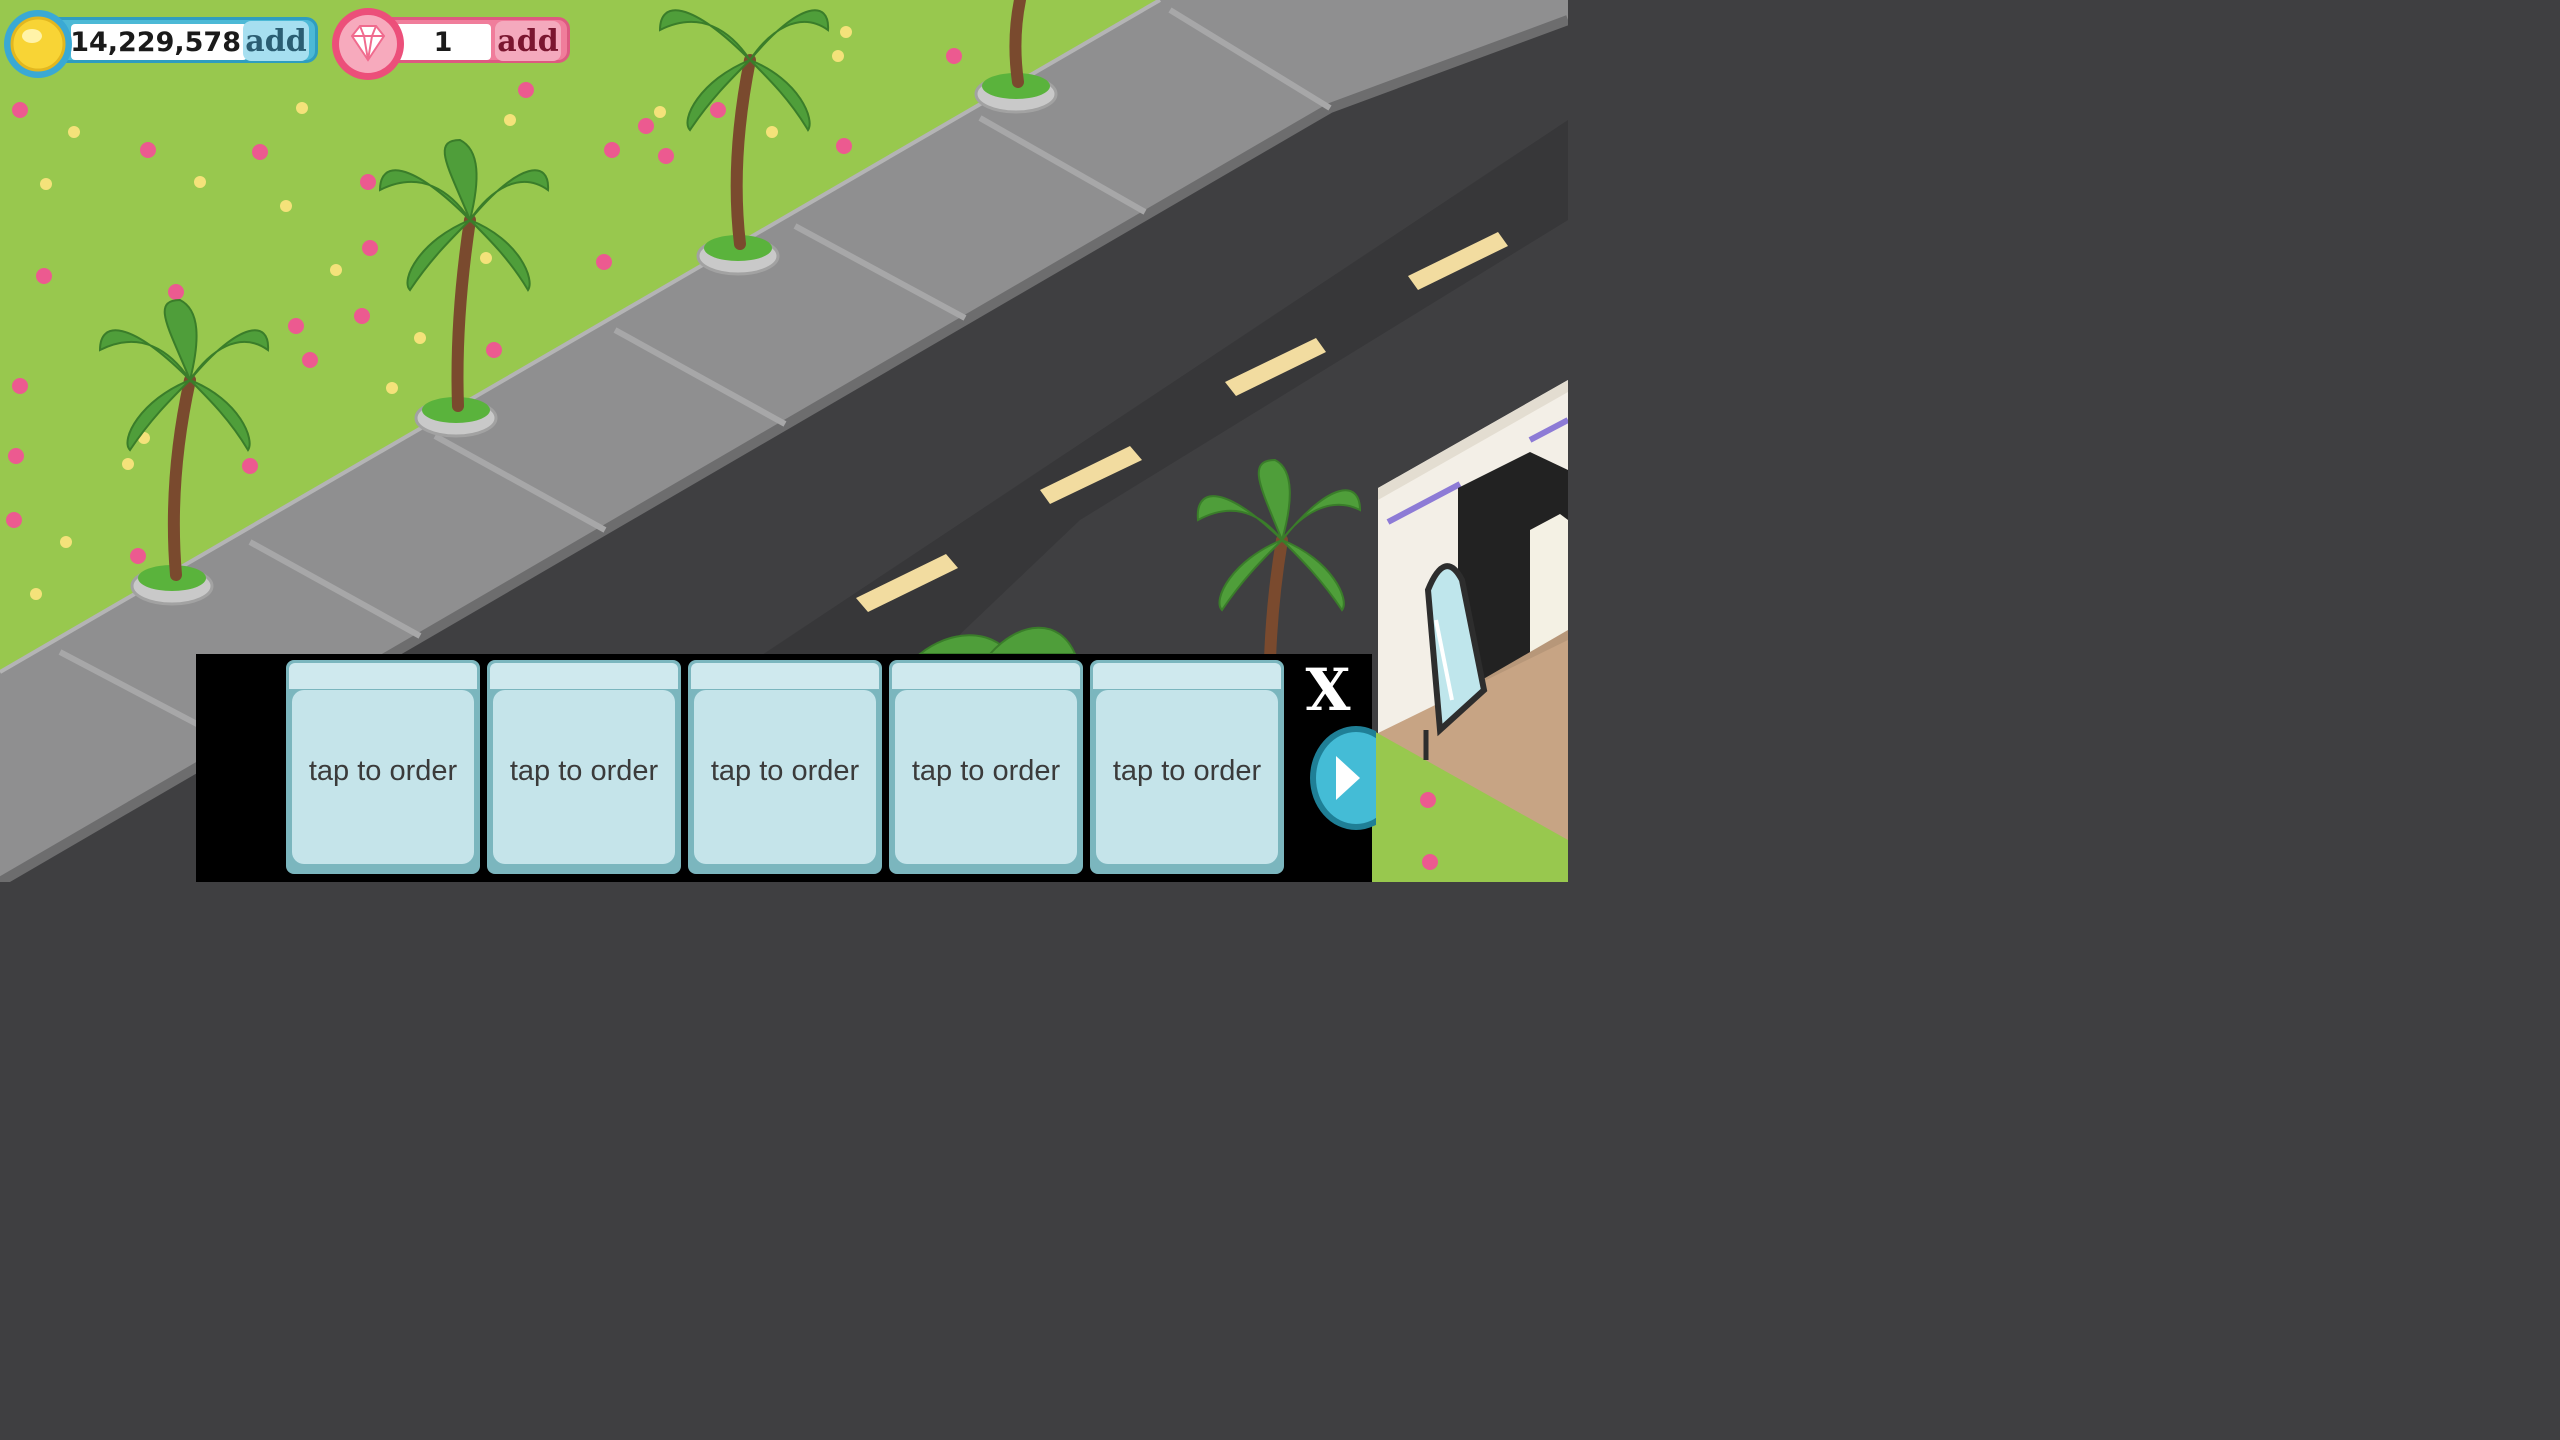 This screenshot has height=1440, width=2560. Describe the element at coordinates (528, 41) in the screenshot. I see `add-gems-button: add` at that location.